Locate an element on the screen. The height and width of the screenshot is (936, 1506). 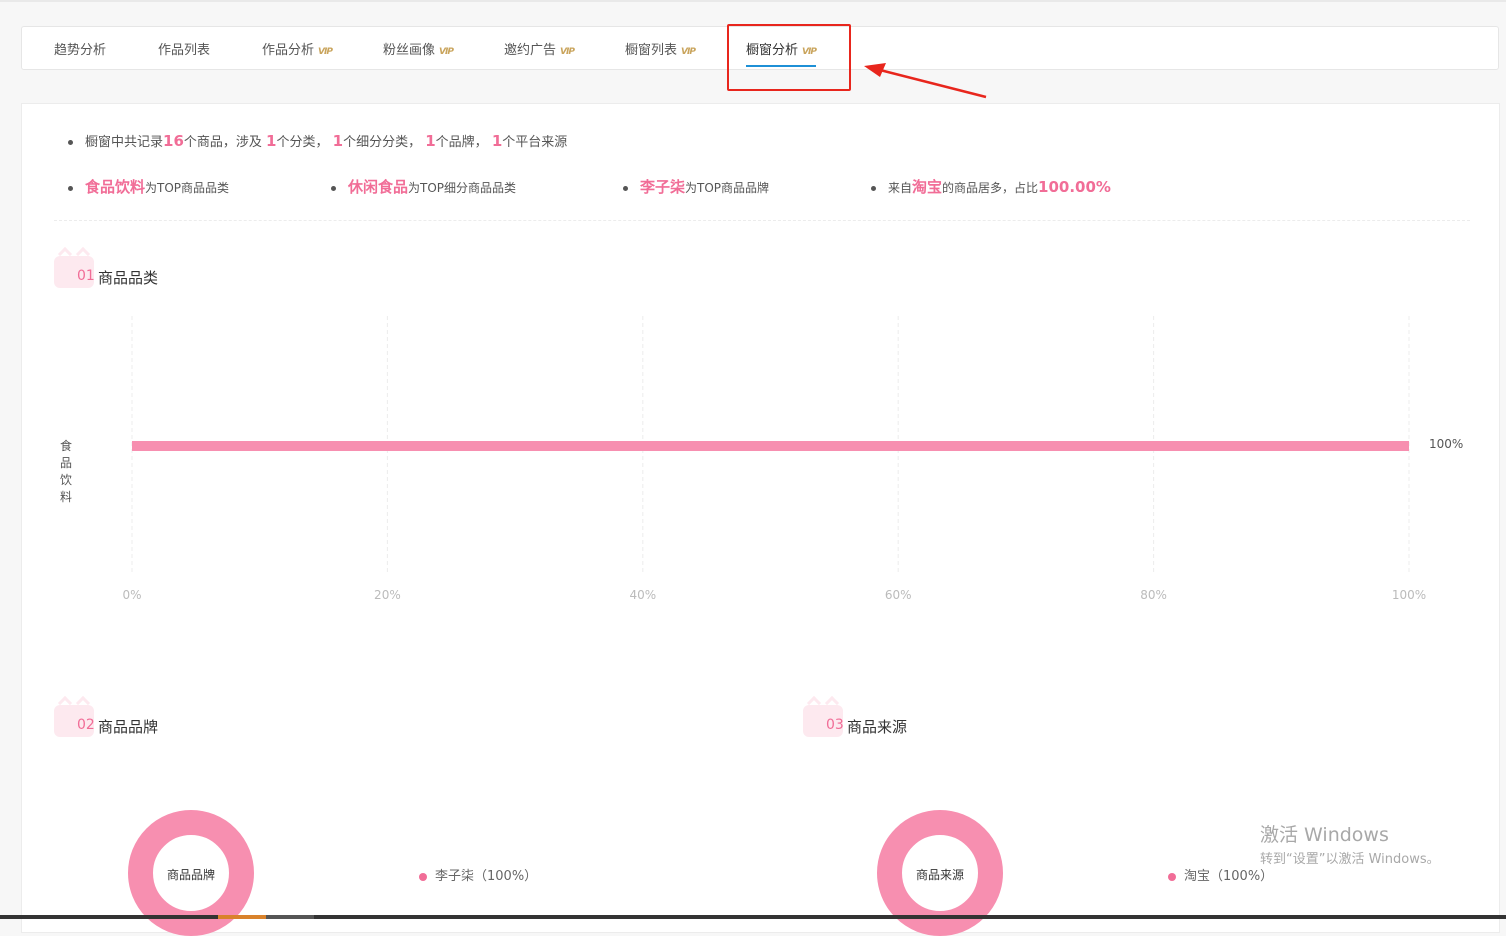
bar-value-label: 100% is located at coordinates (1446, 444).